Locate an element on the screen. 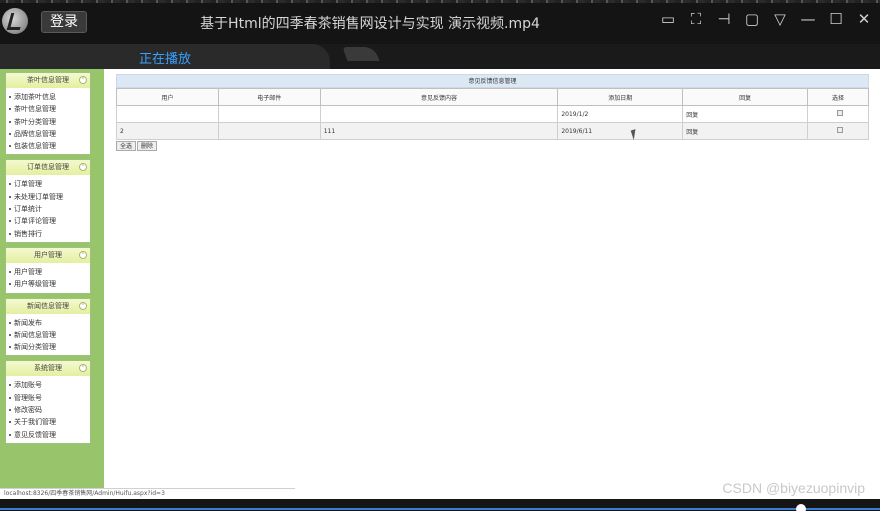 This screenshot has width=880, height=511. column-header-email: 电子邮件 is located at coordinates (269, 97).